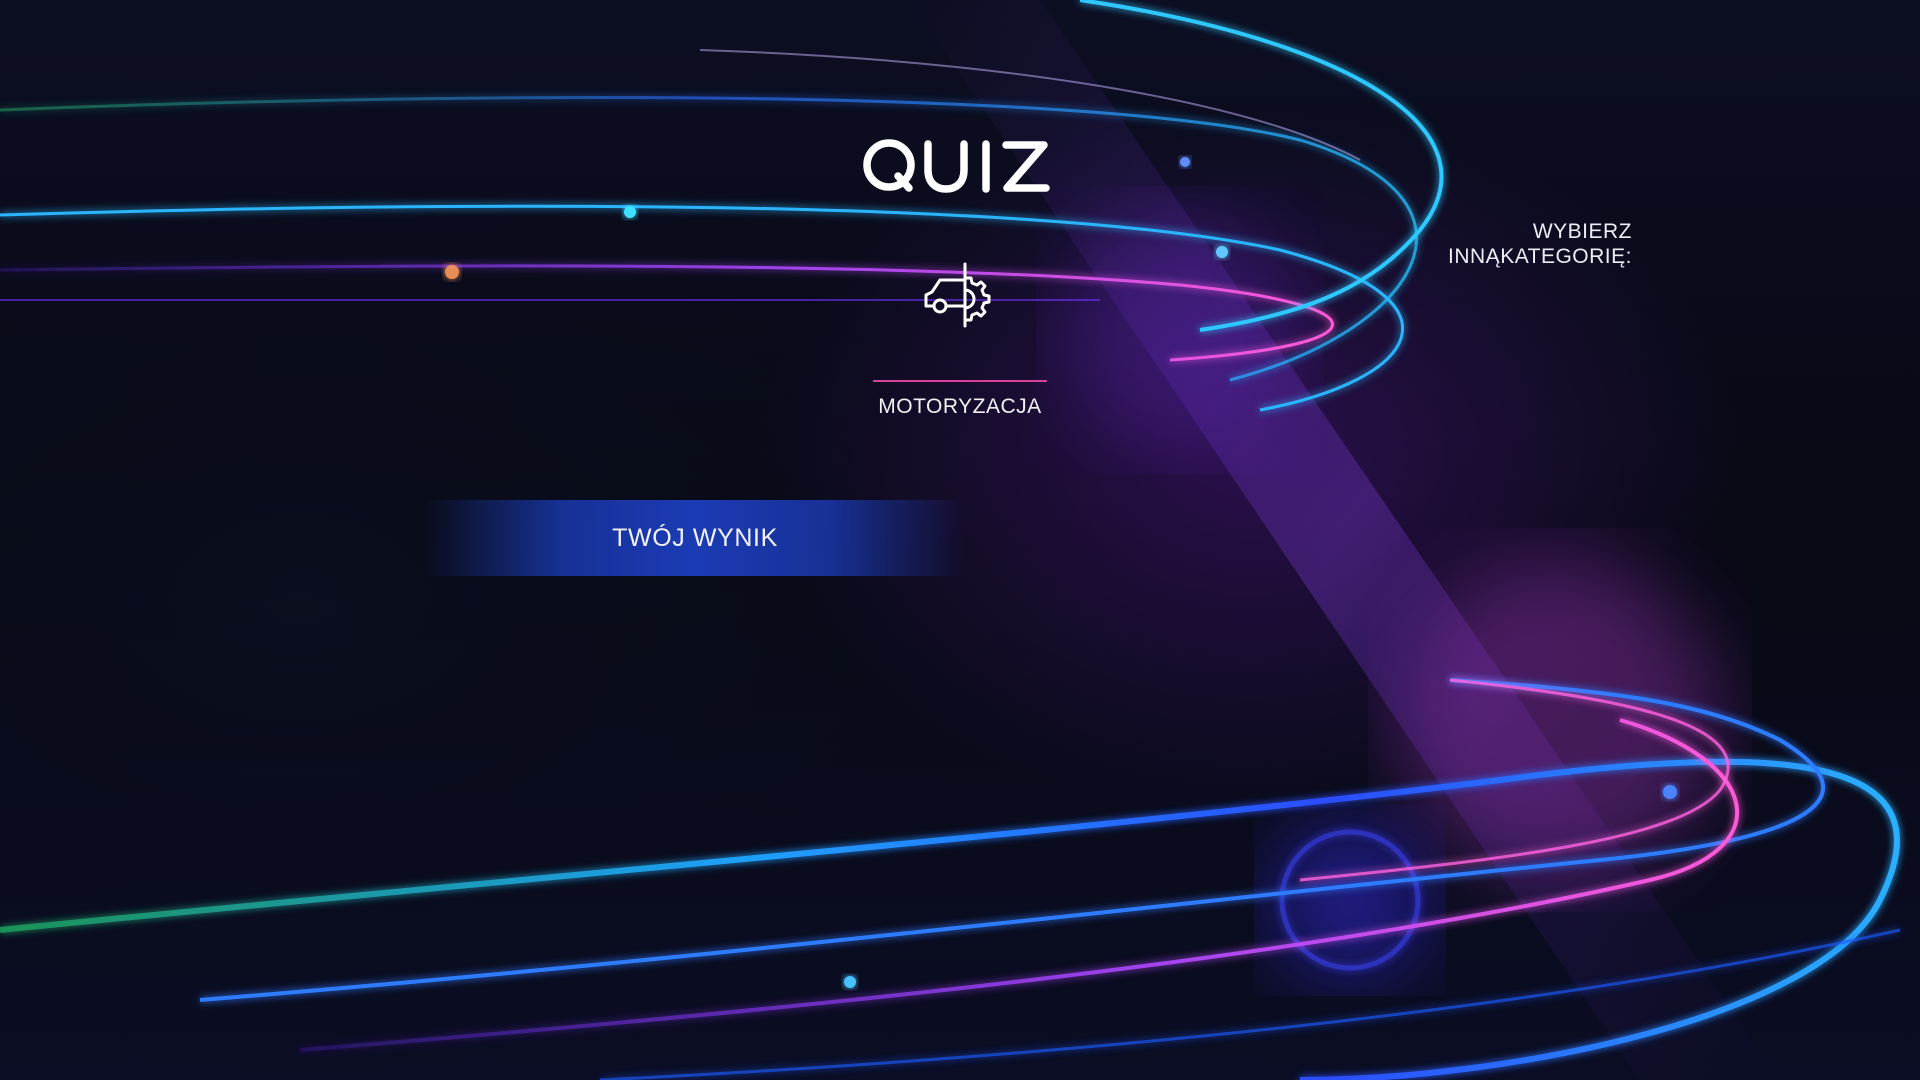 The width and height of the screenshot is (1920, 1080). What do you see at coordinates (960, 381) in the screenshot?
I see `category-divider` at bounding box center [960, 381].